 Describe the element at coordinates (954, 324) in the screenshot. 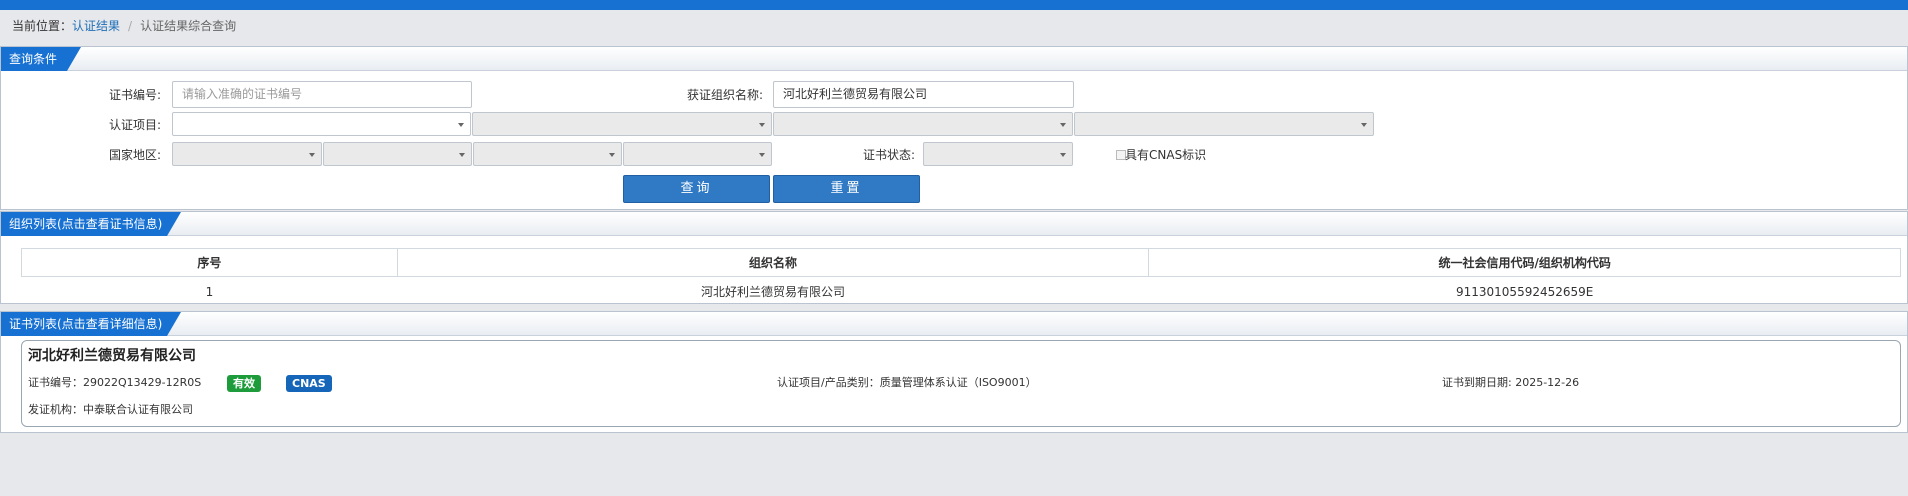

I see `cert-list-panel-header: 证书列表(点击查看详细信息)` at that location.